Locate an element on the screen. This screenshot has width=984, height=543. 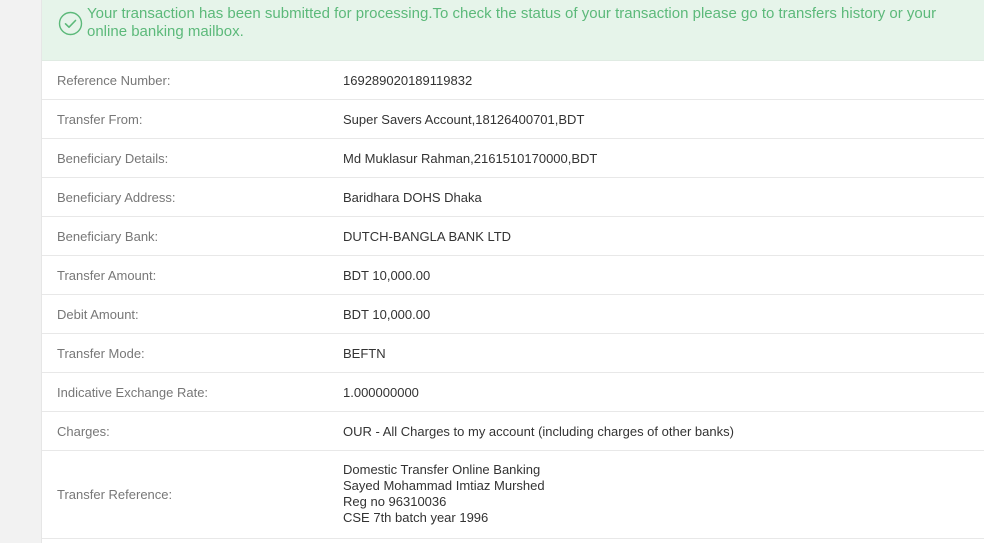
detail-row-transfer-mode: Transfer Mode: BEFTN is located at coordinates (513, 353).